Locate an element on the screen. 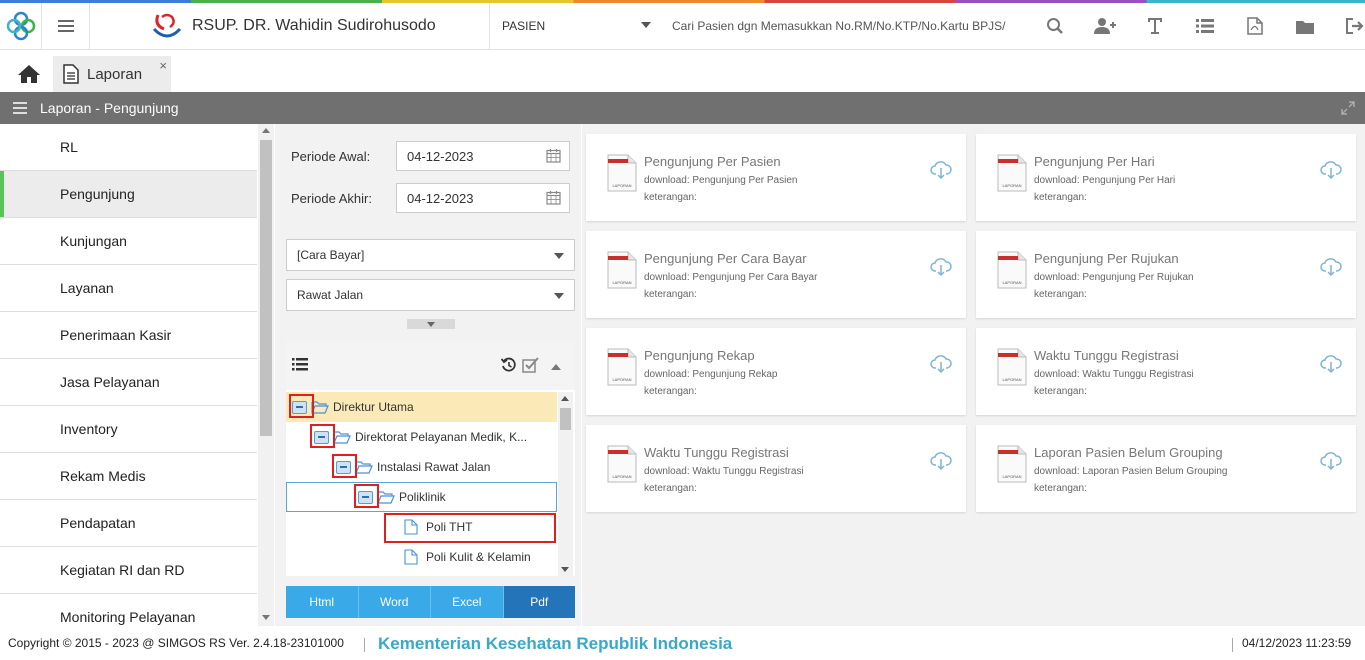 The height and width of the screenshot is (660, 1365). app-logo is located at coordinates (21, 26).